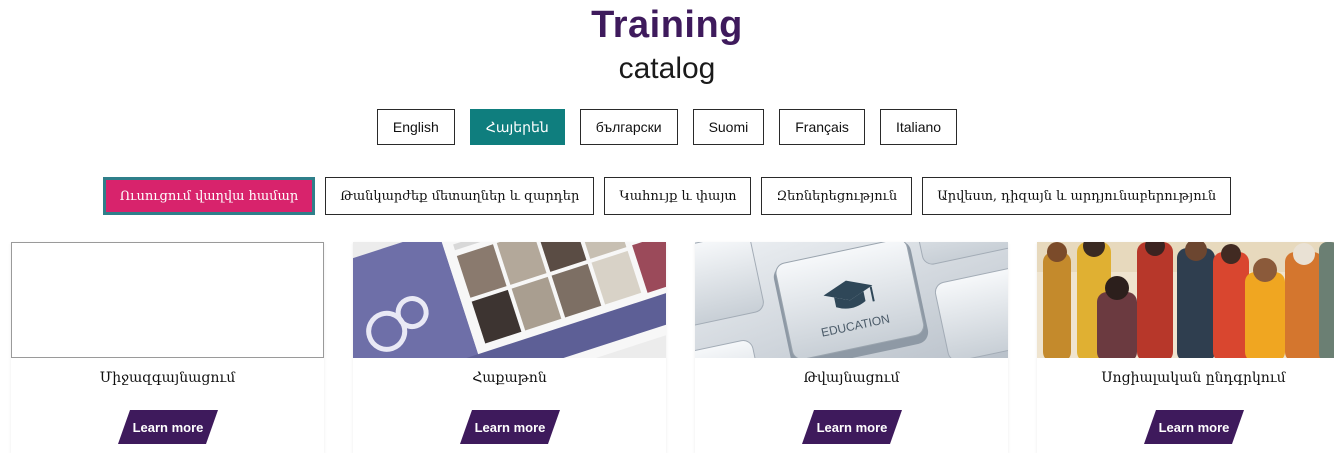  Describe the element at coordinates (209, 196) in the screenshot. I see `category-button-training-tomorrow: Ուսուցում վաղվա համար` at that location.